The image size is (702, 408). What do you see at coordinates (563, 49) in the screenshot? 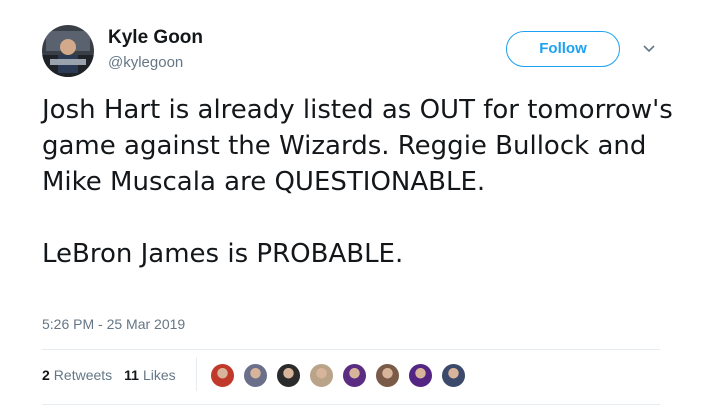
I see `follow-button: Follow` at bounding box center [563, 49].